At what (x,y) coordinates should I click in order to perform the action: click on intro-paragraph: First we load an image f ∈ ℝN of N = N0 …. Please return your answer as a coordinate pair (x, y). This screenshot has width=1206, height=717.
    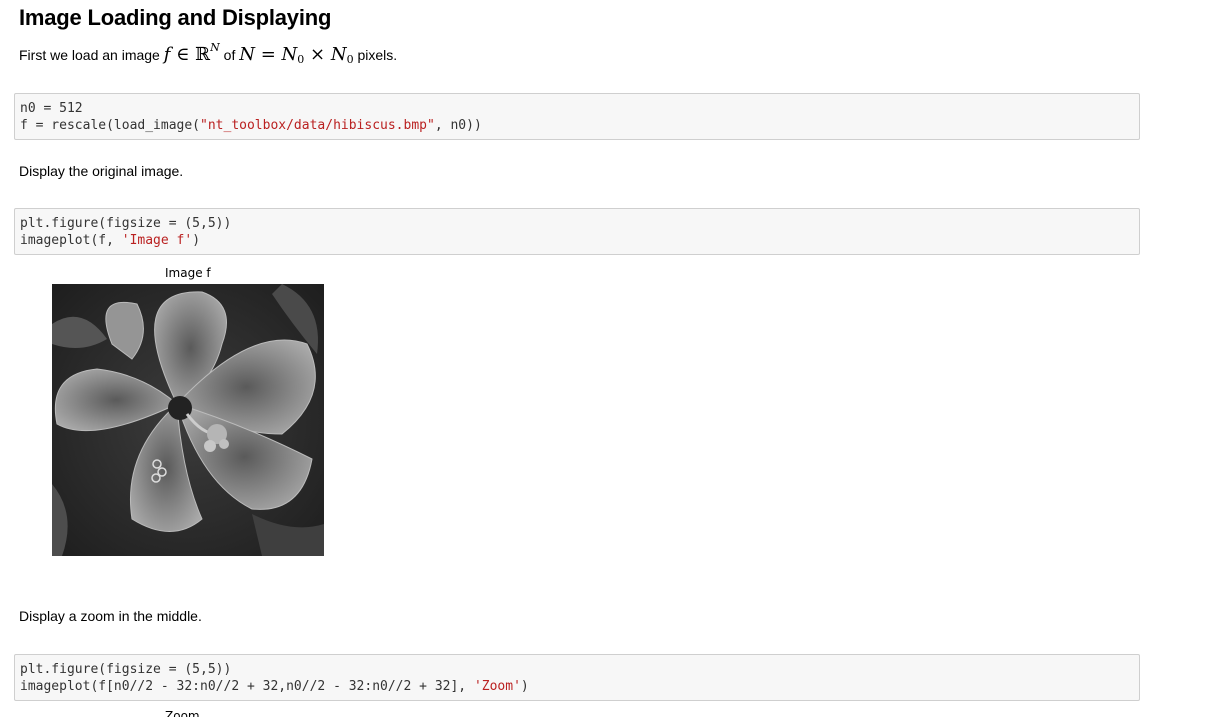
    Looking at the image, I should click on (208, 53).